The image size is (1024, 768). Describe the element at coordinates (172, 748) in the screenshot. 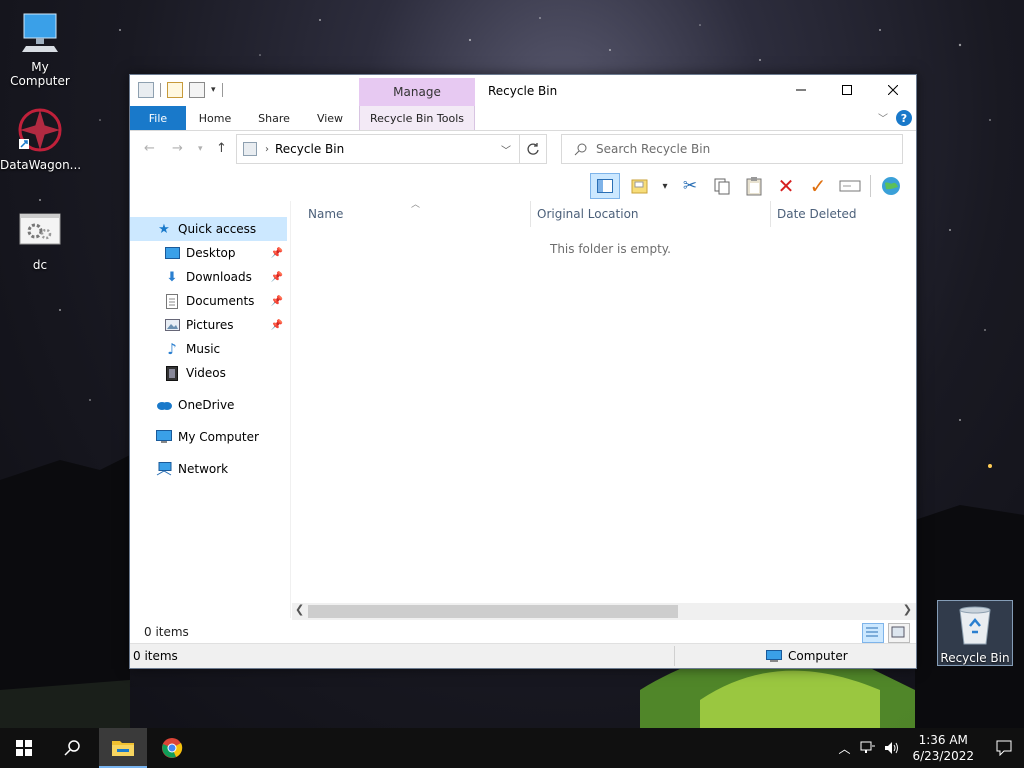

I see `chrome-taskbar-button` at that location.